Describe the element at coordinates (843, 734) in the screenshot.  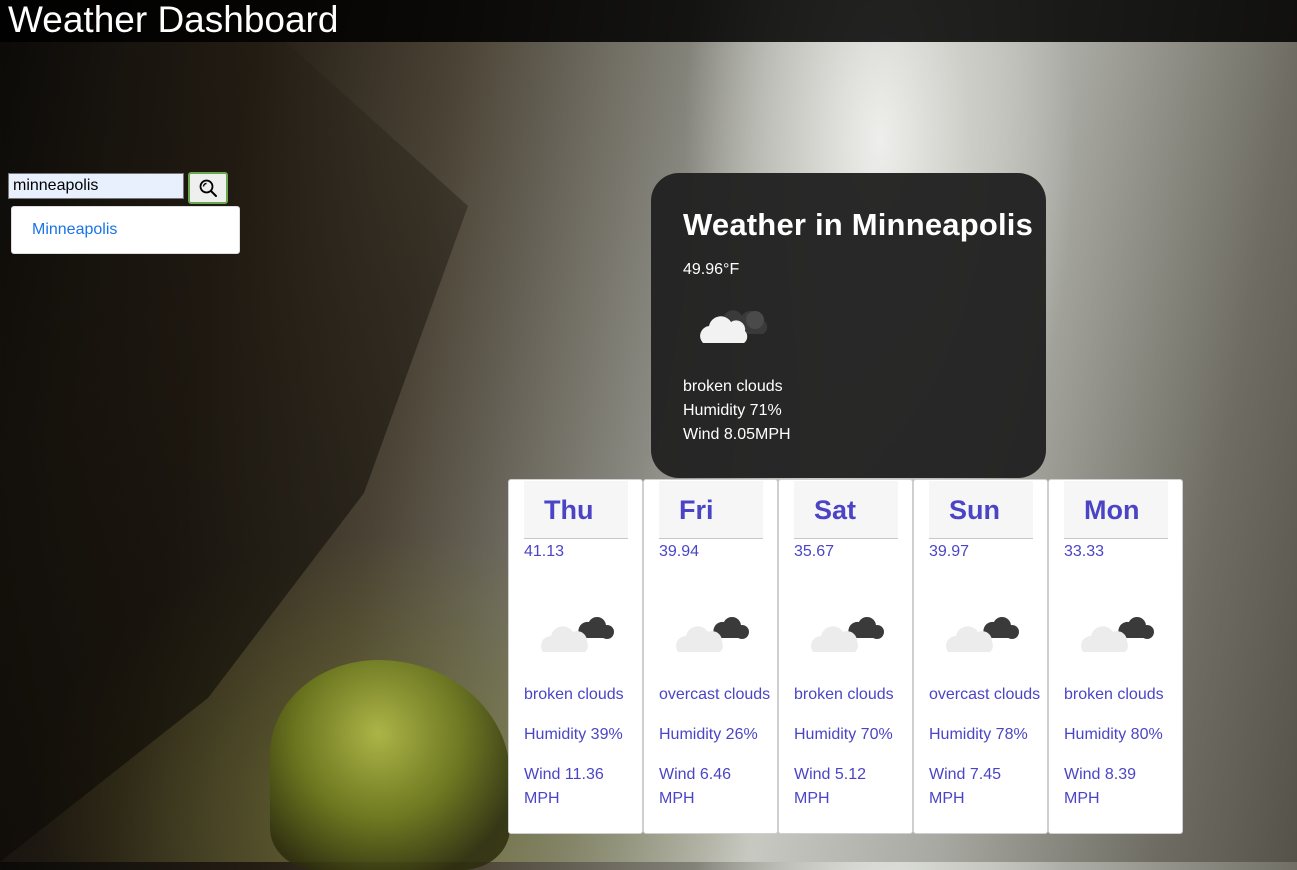
I see `forecast-humidity: Humidity 70%` at that location.